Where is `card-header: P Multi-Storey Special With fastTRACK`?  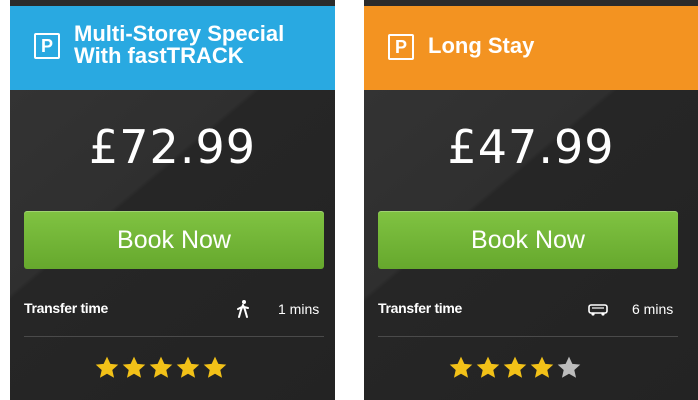
card-header: P Multi-Storey Special With fastTRACK is located at coordinates (172, 48).